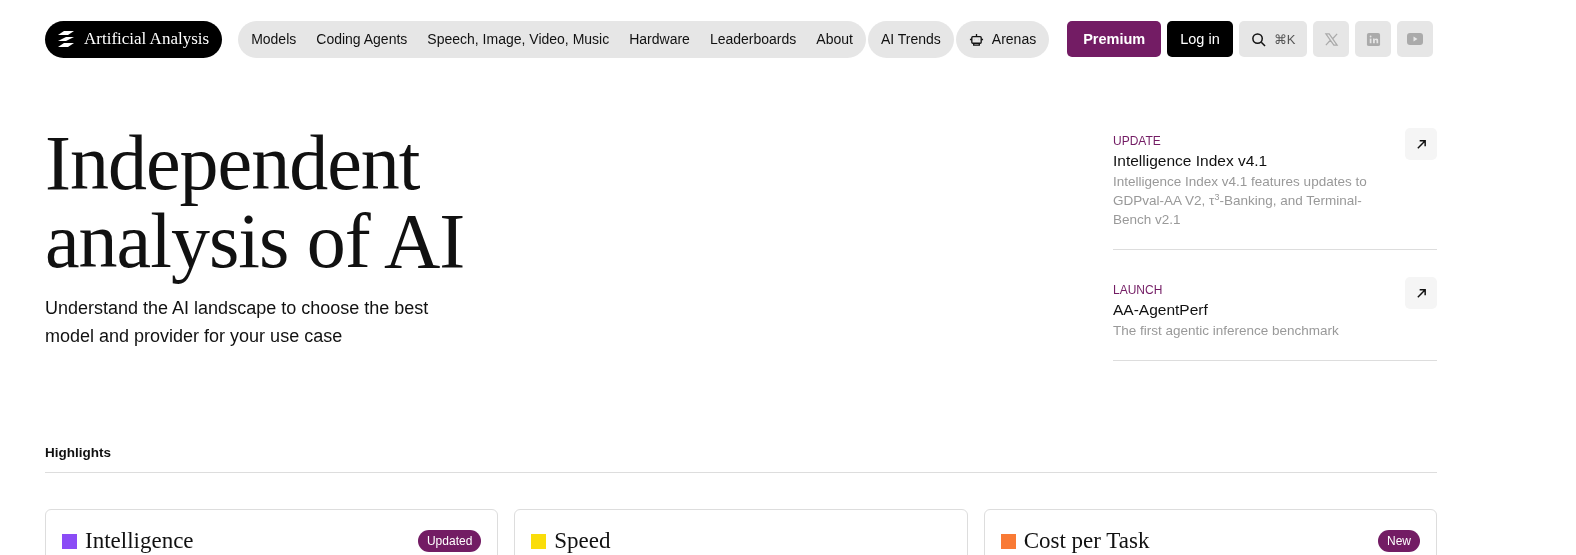  I want to click on x-icon, so click(1331, 39).